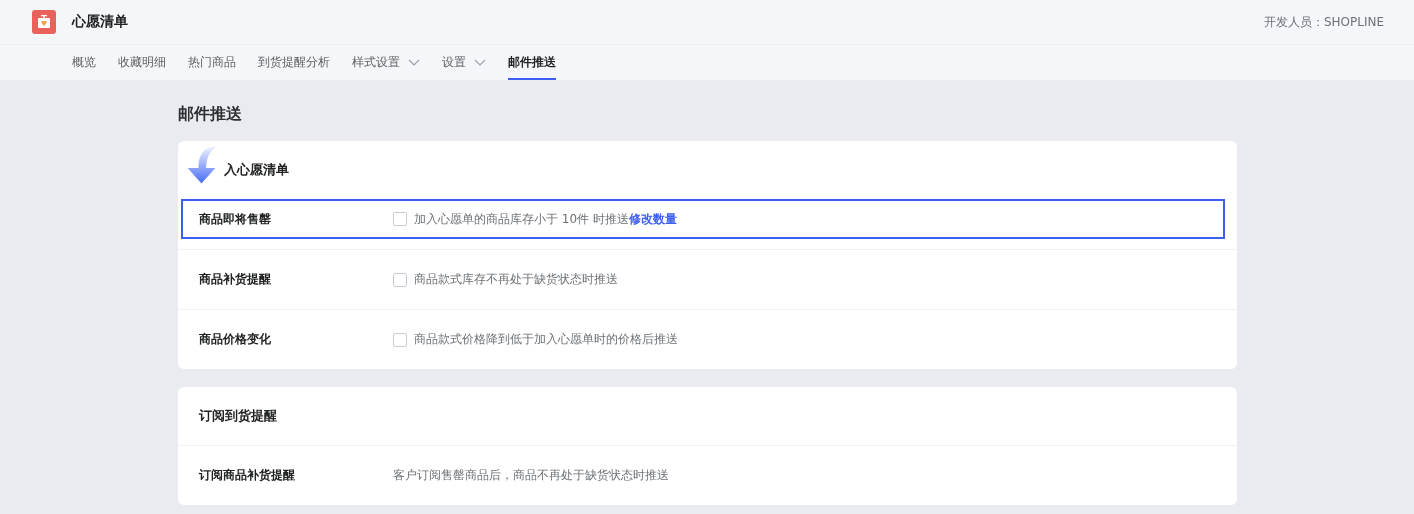 The height and width of the screenshot is (514, 1414). Describe the element at coordinates (235, 339) in the screenshot. I see `setting-label: 商品价格变化` at that location.